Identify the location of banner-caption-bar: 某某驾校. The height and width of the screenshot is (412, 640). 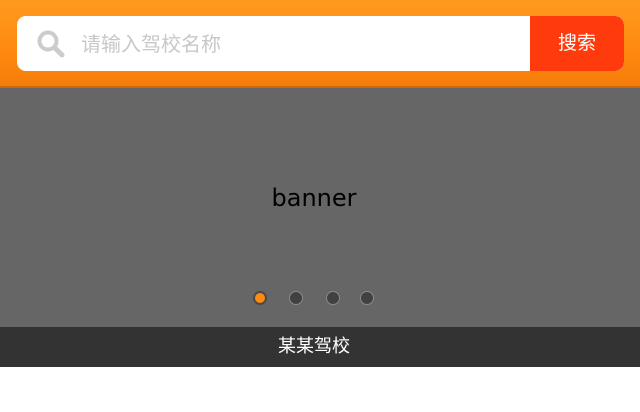
(320, 347).